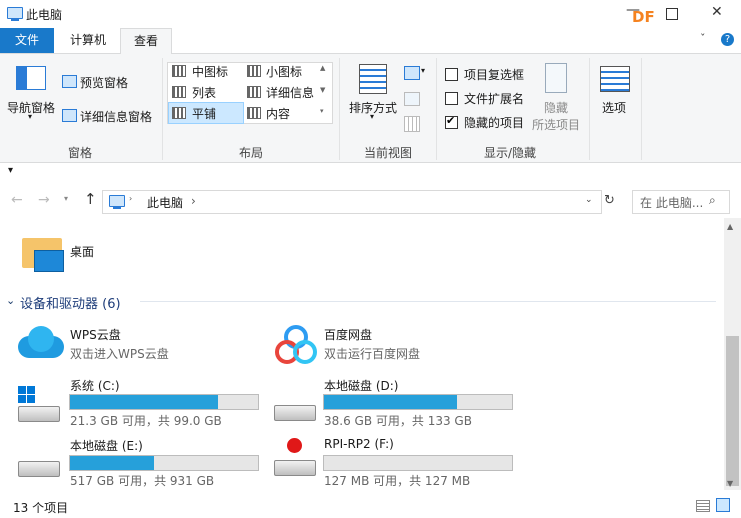  I want to click on minimize-button: —, so click(633, 10).